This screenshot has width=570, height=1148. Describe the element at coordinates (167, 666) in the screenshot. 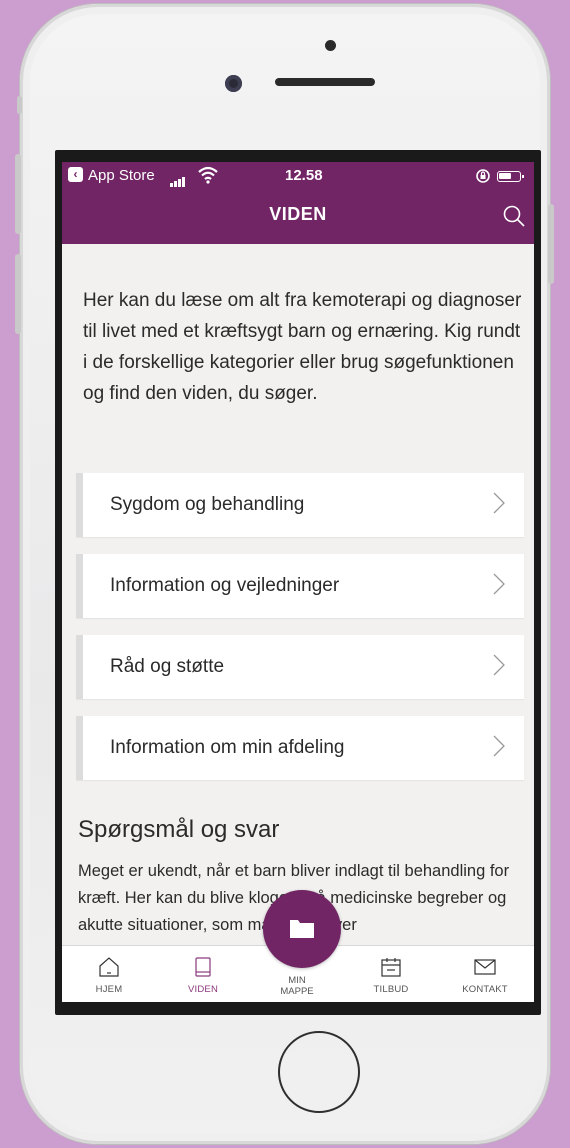

I see `category-label: Råd og støtte` at that location.